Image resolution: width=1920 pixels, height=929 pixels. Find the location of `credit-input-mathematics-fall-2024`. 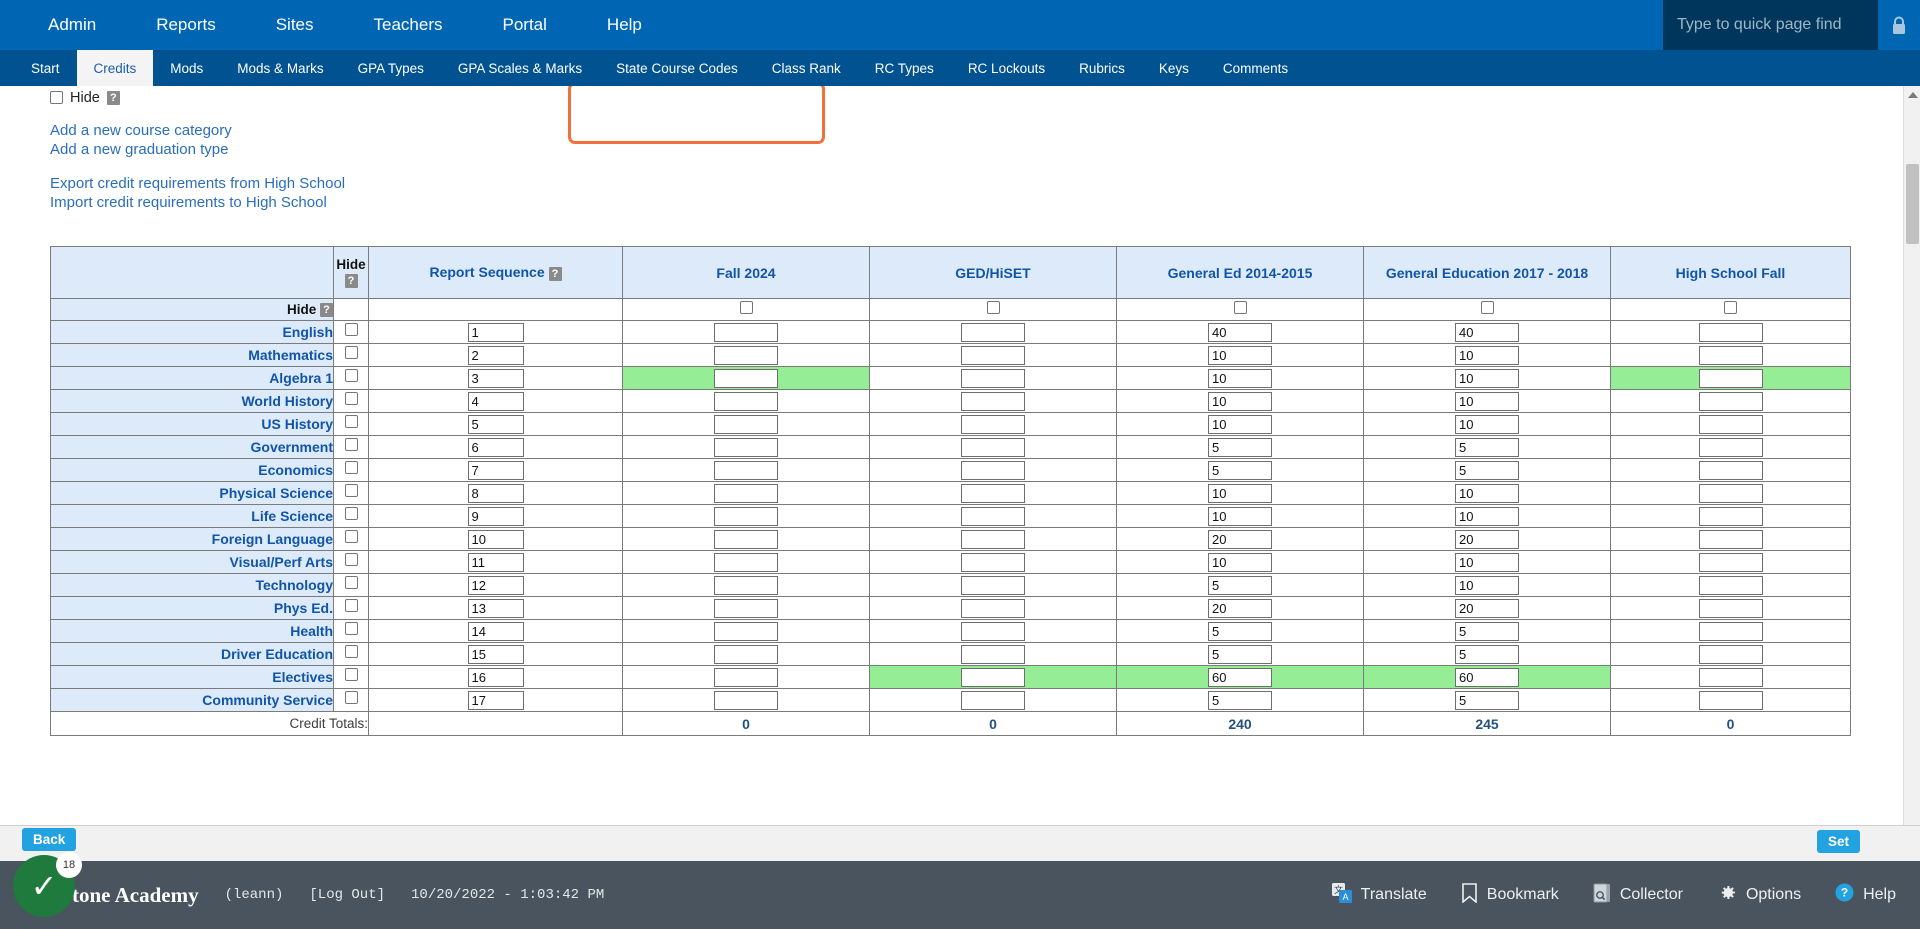

credit-input-mathematics-fall-2024 is located at coordinates (746, 355).